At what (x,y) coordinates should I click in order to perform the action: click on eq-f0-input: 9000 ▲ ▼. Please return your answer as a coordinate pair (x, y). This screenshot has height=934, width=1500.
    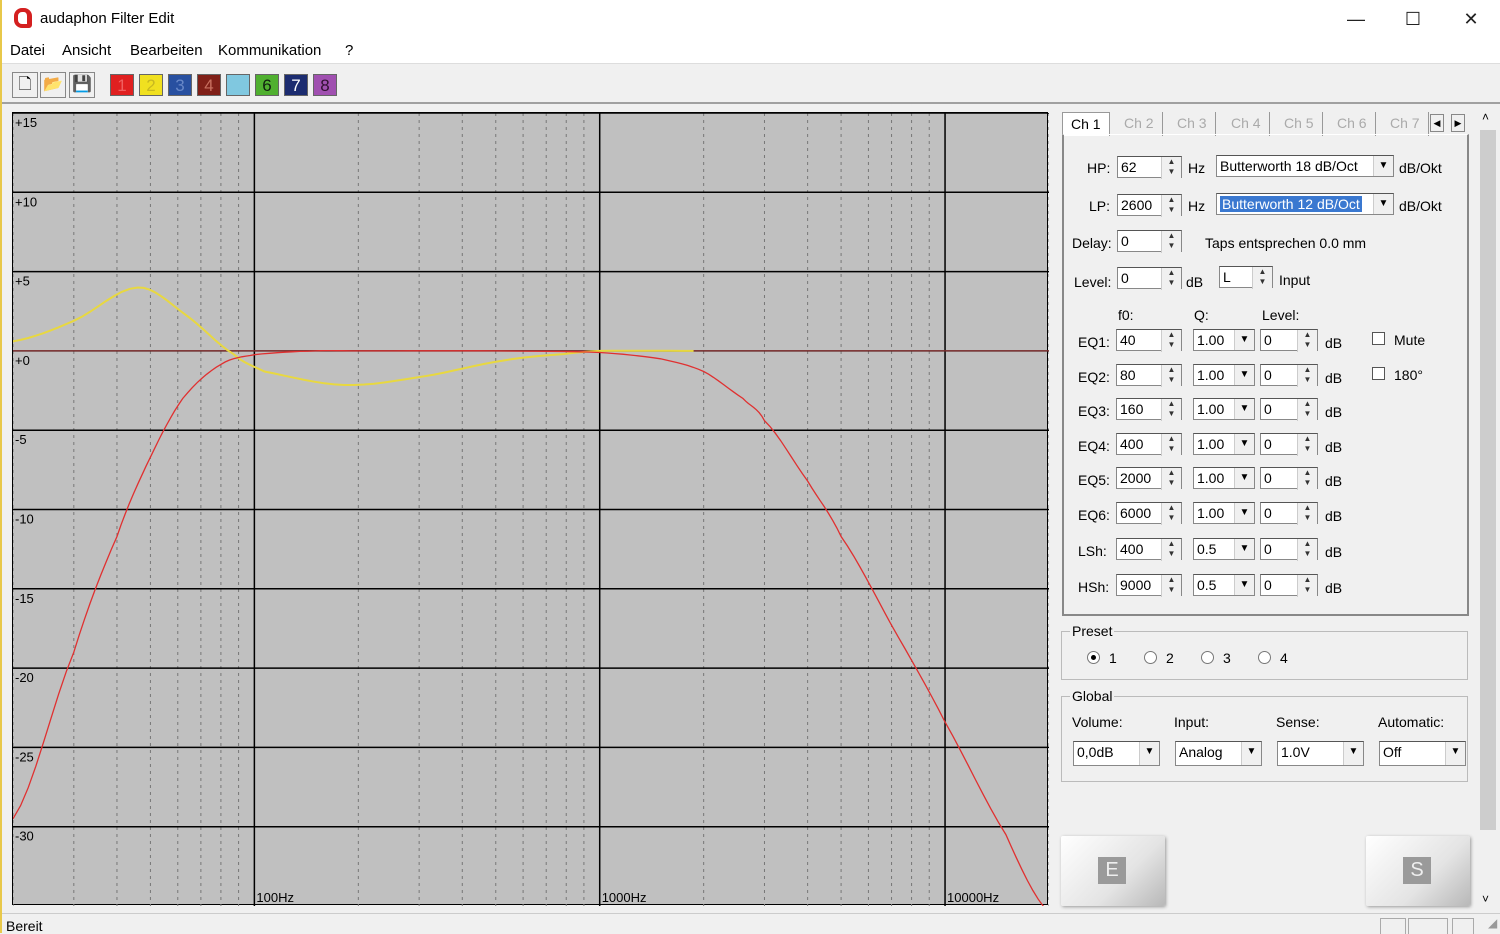
    Looking at the image, I should click on (1149, 585).